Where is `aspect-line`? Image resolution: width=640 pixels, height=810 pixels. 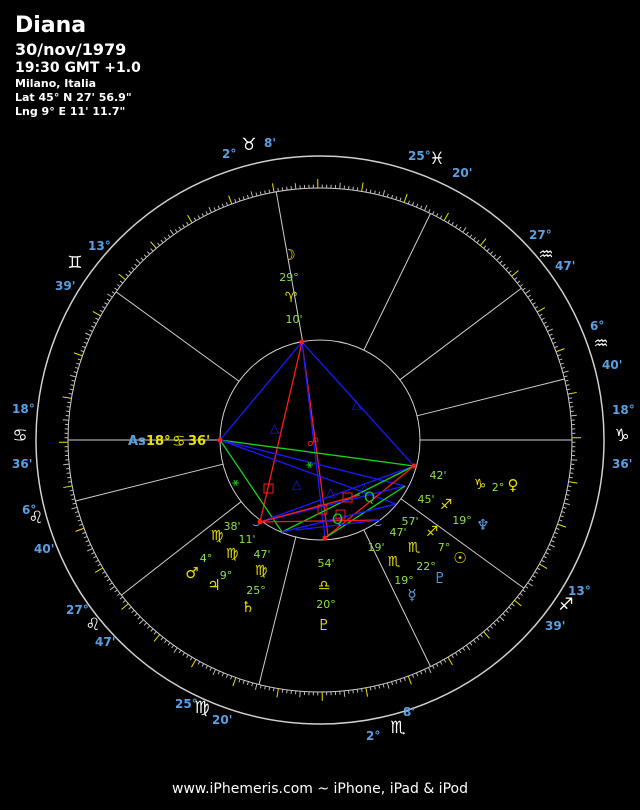 aspect-line is located at coordinates (281, 432).